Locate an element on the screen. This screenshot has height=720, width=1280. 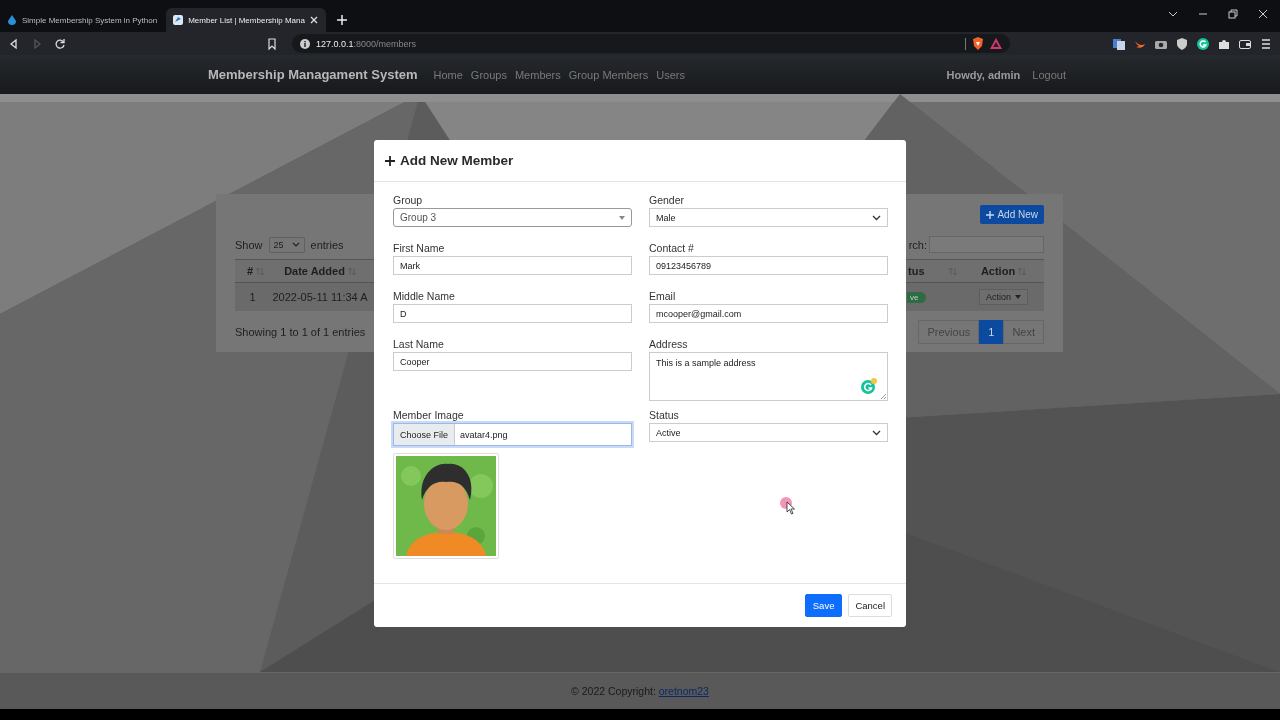
restore-icon is located at coordinates (1233, 14).